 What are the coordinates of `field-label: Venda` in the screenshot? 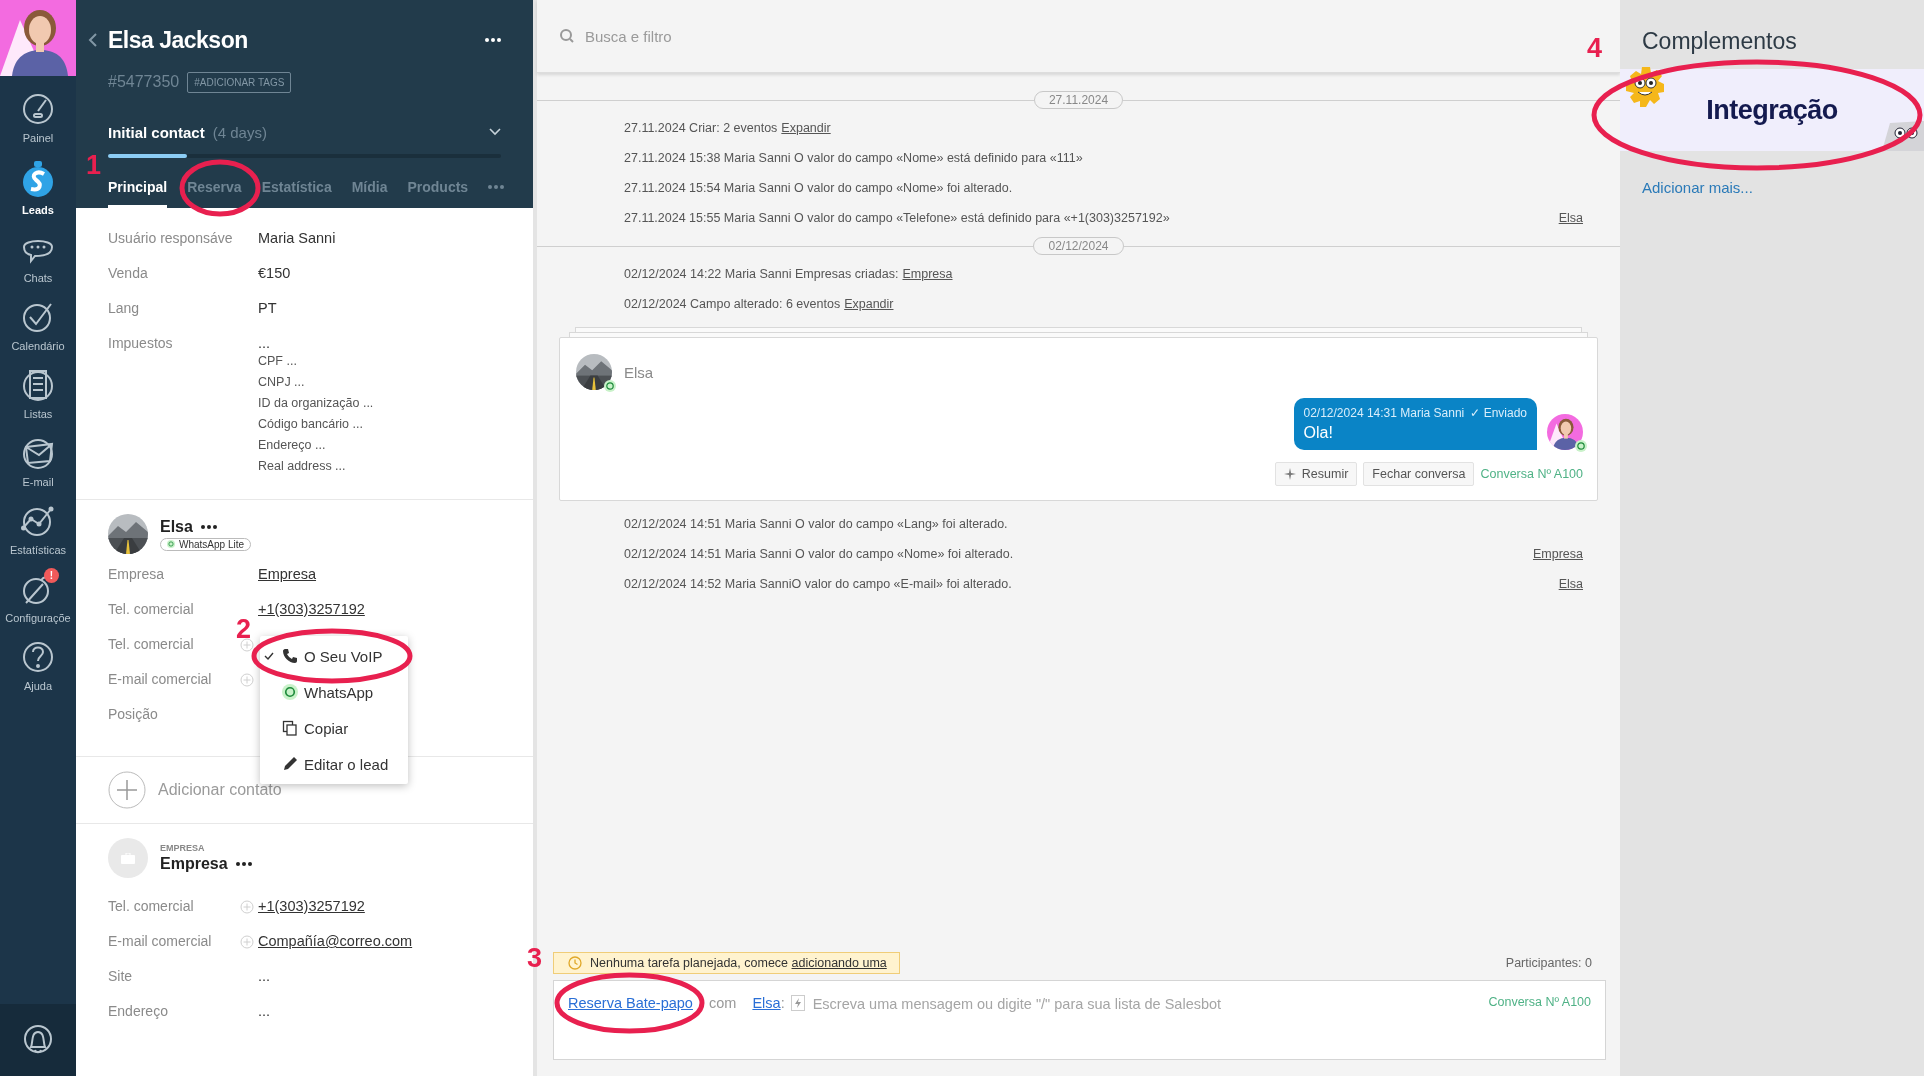 It's located at (128, 273).